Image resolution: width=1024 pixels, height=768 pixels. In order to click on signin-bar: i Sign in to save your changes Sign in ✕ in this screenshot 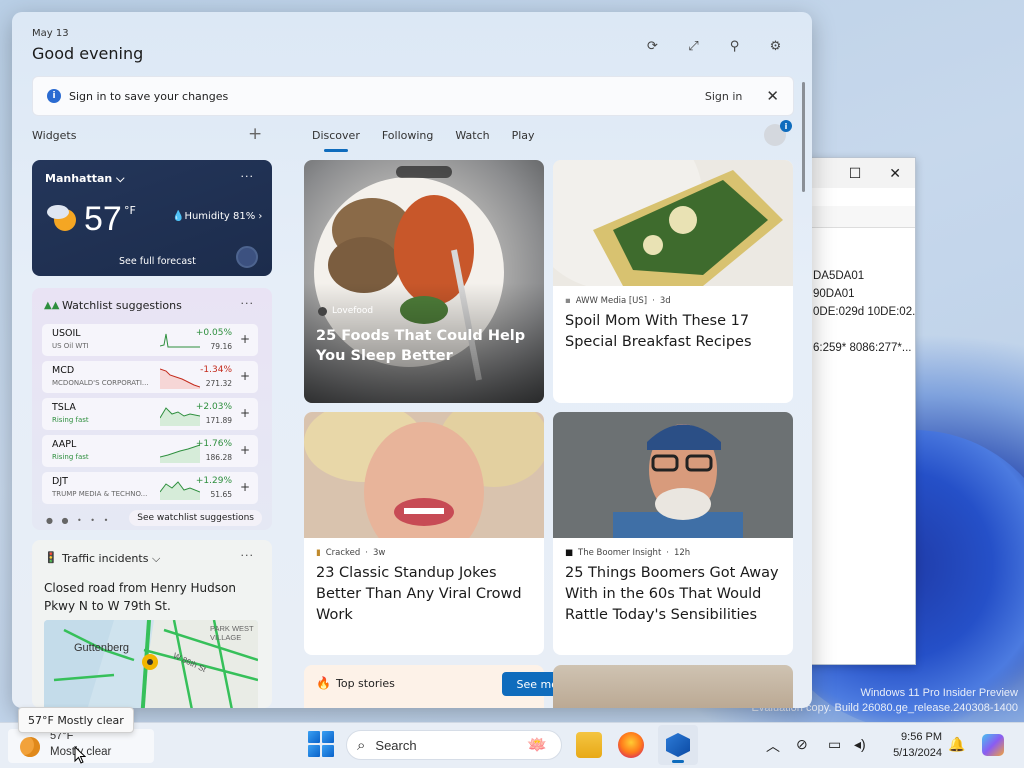, I will do `click(413, 96)`.